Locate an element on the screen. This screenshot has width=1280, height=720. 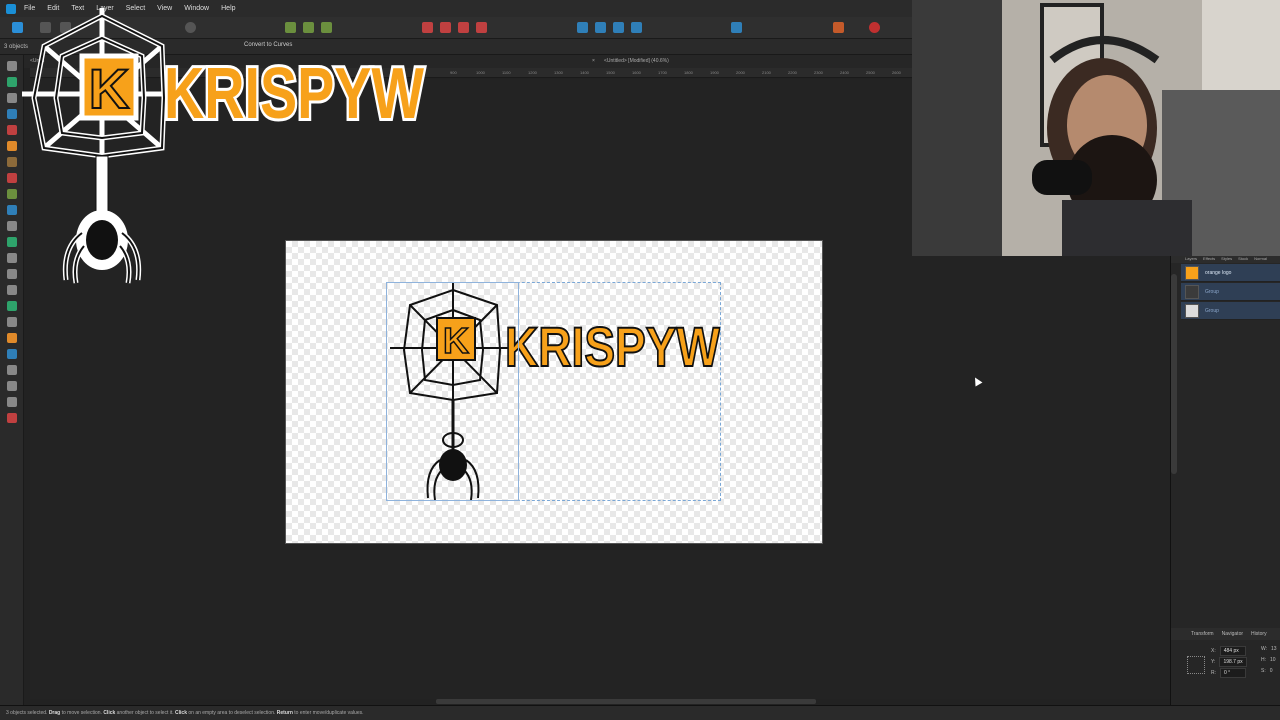
r-label: R: is located at coordinates (1213, 673).